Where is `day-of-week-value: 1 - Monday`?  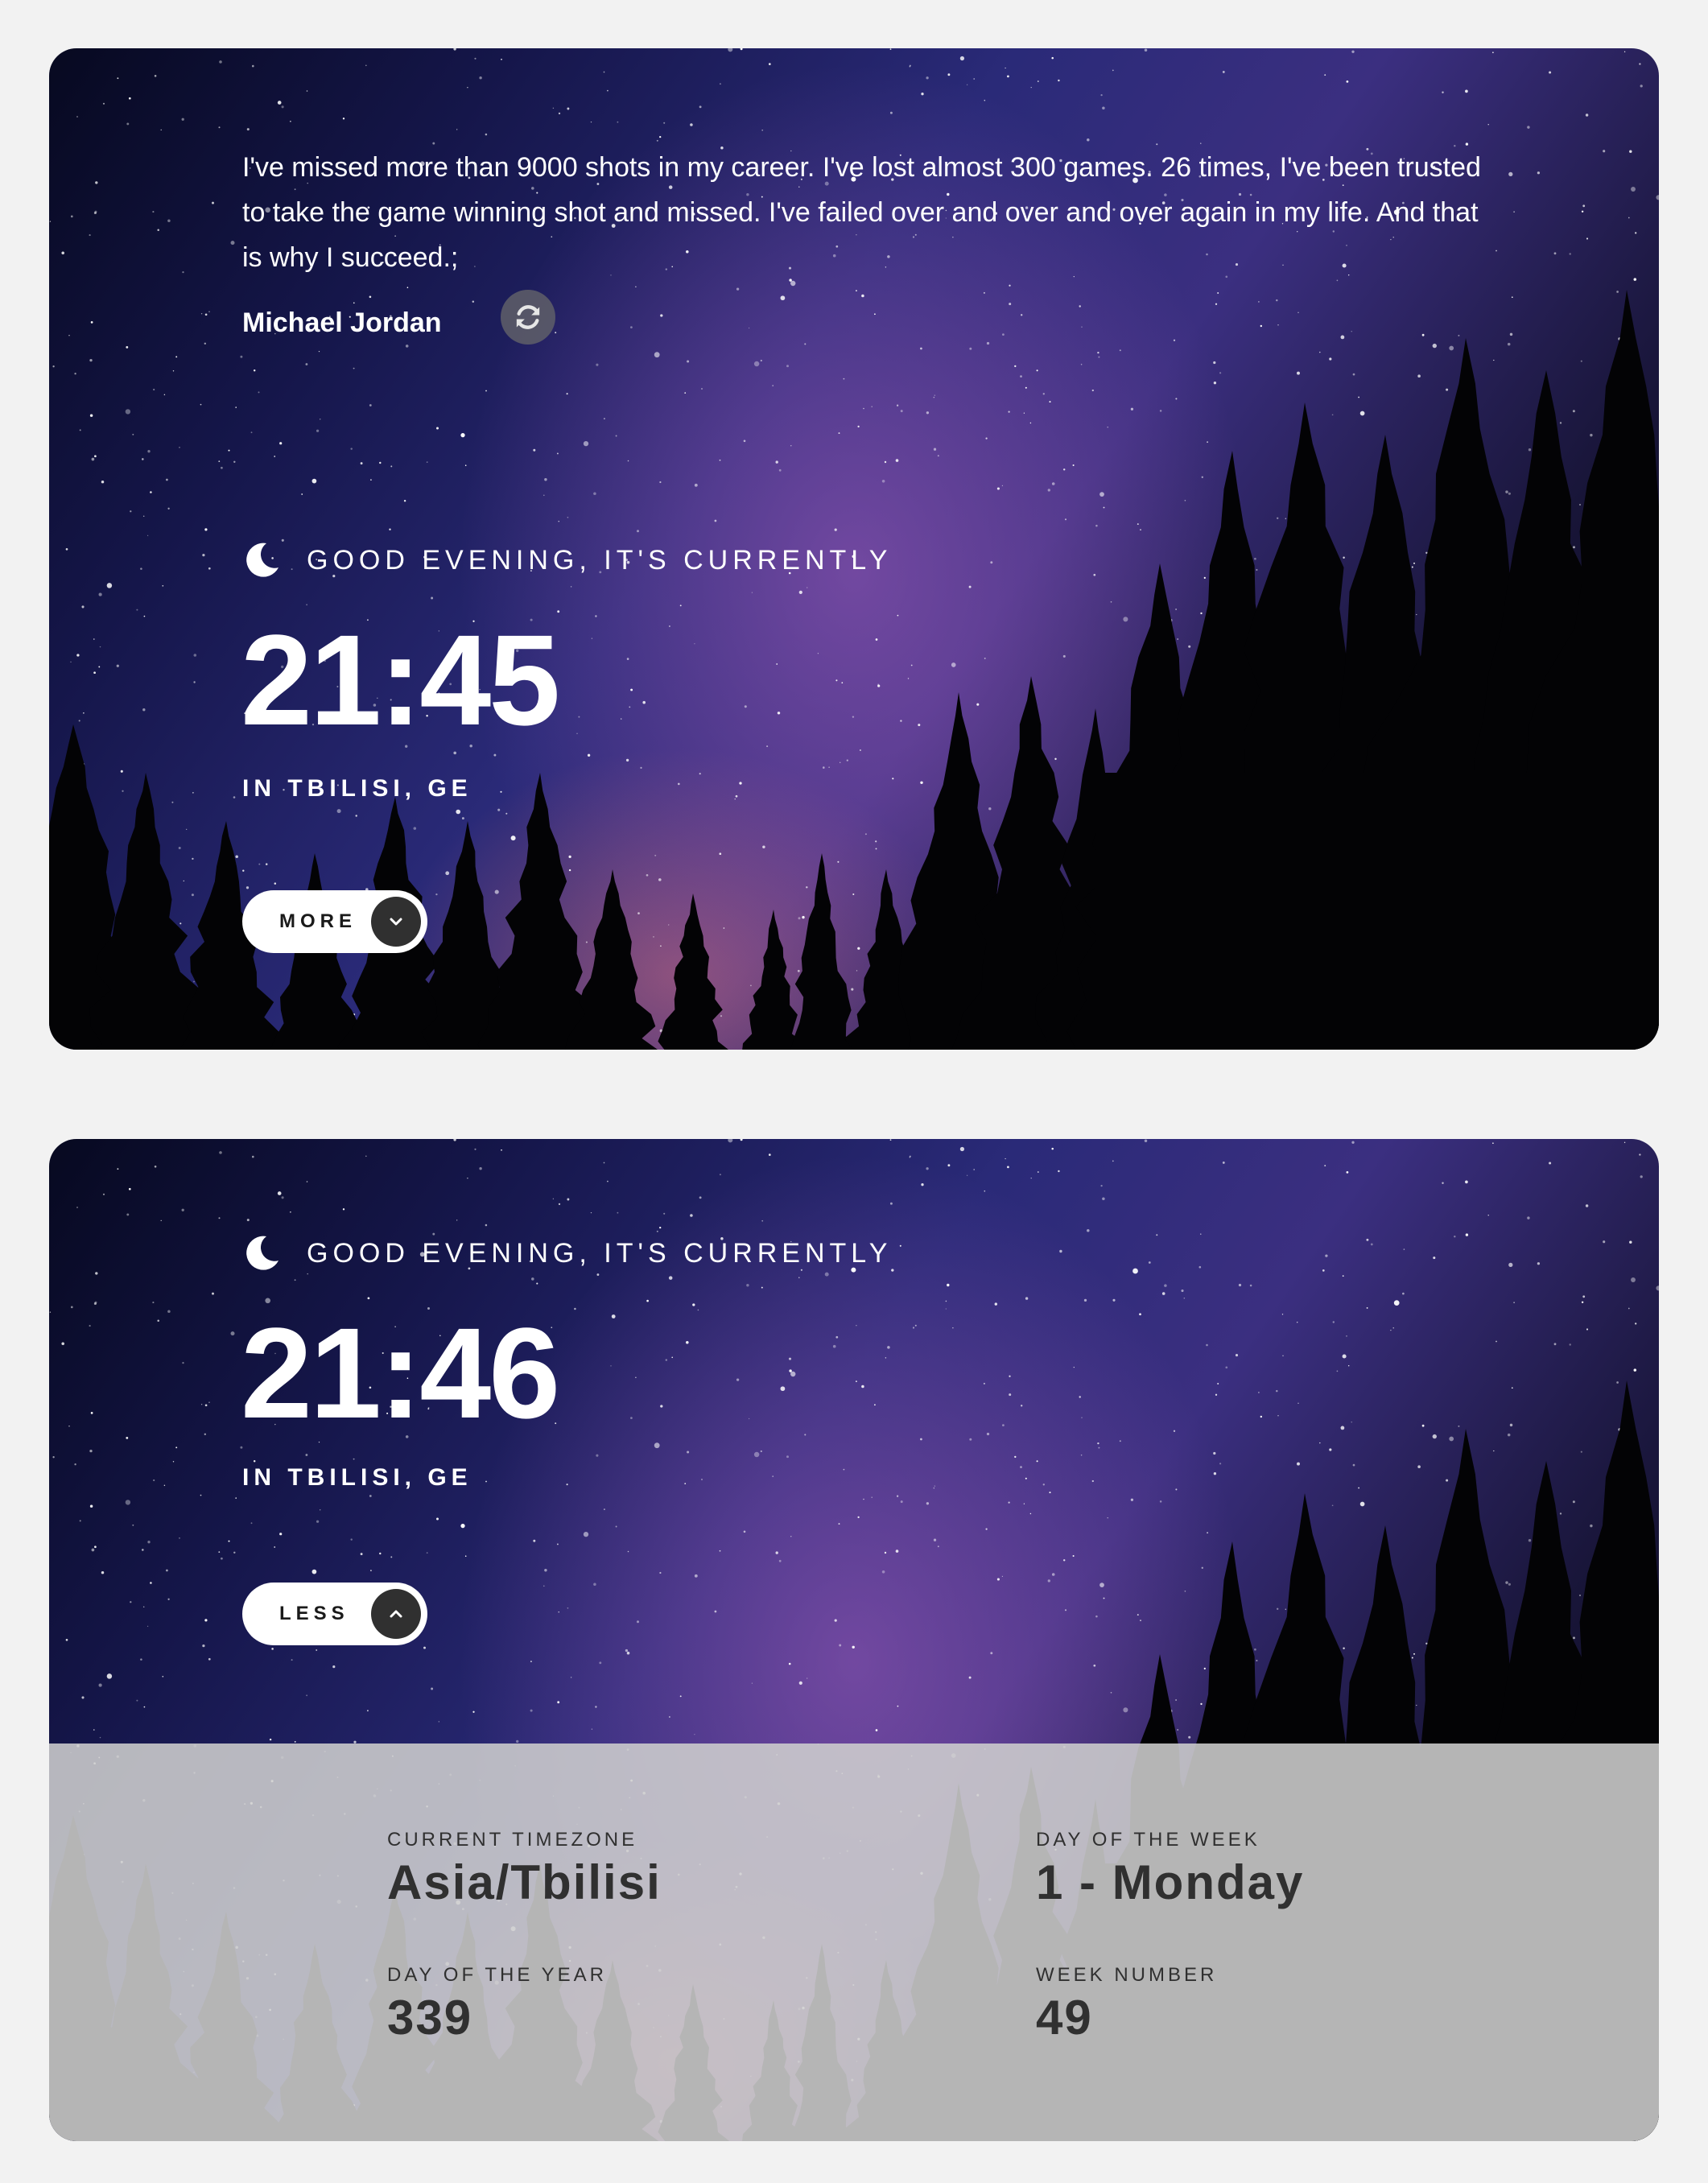
day-of-week-value: 1 - Monday is located at coordinates (1170, 1882).